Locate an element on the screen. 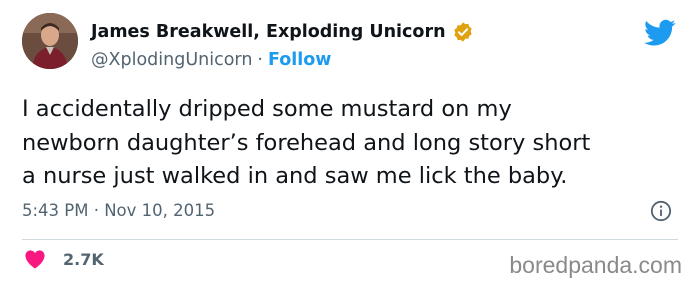  watermark: boredpanda.com is located at coordinates (595, 265).